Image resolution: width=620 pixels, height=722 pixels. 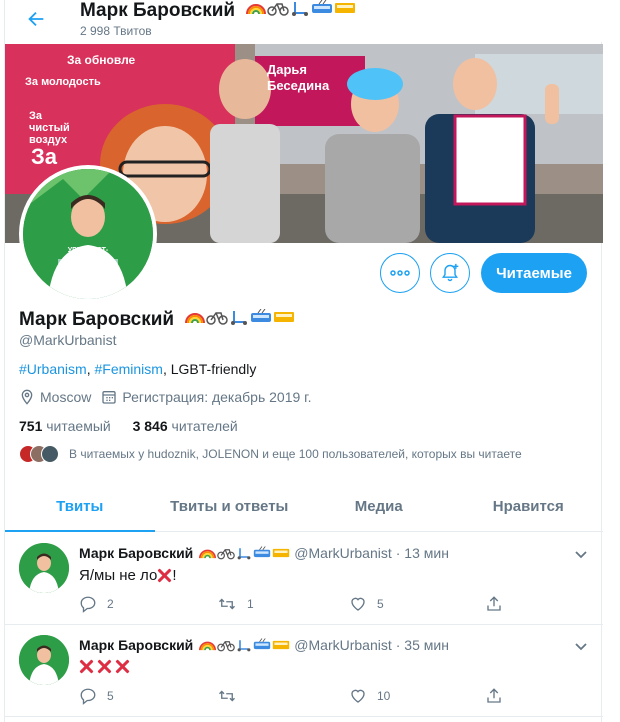 I want to click on like-button: 5, so click(x=366, y=604).